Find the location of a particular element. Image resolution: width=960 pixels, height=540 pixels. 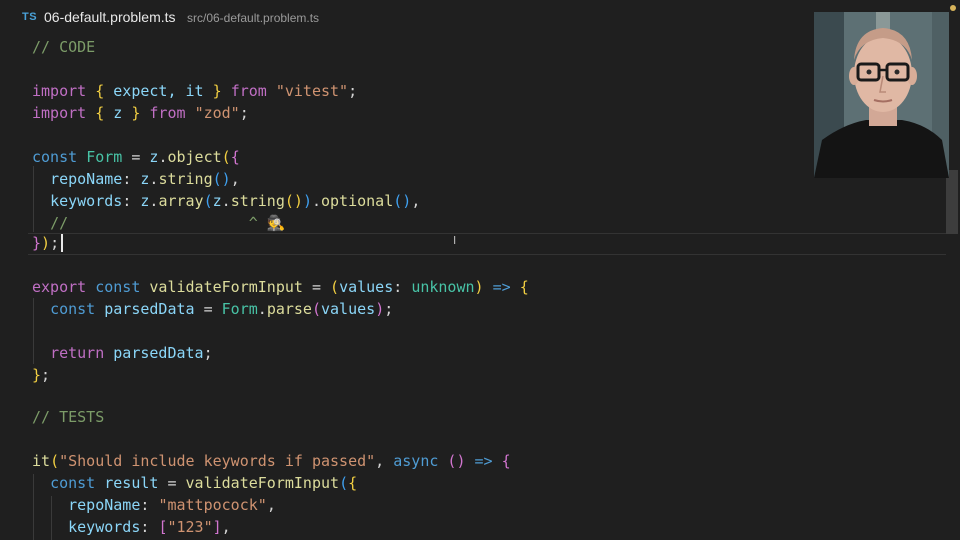

code-line: }); is located at coordinates (46, 243).